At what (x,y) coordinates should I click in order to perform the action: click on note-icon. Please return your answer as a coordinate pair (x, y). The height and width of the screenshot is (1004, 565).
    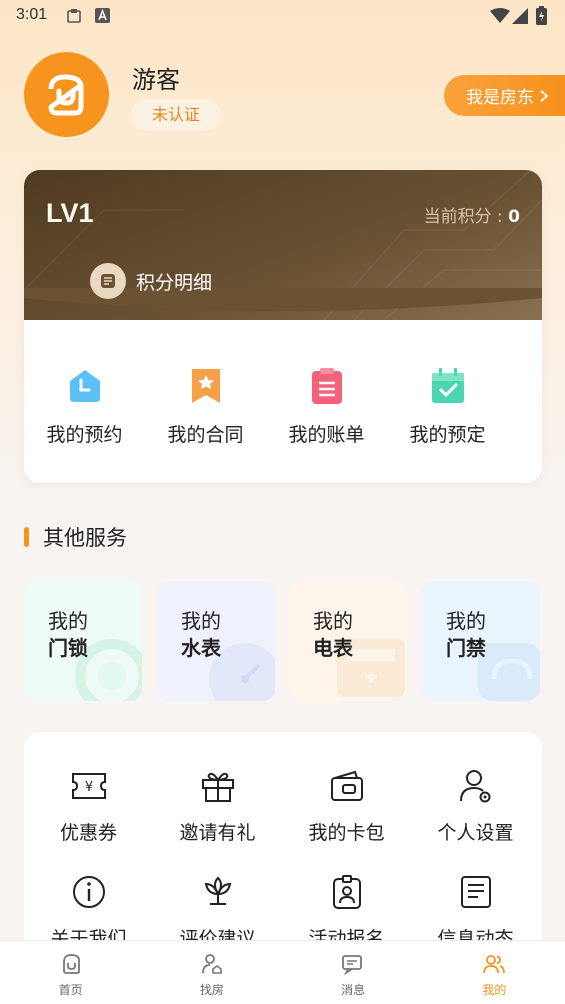
    Looking at the image, I should click on (108, 281).